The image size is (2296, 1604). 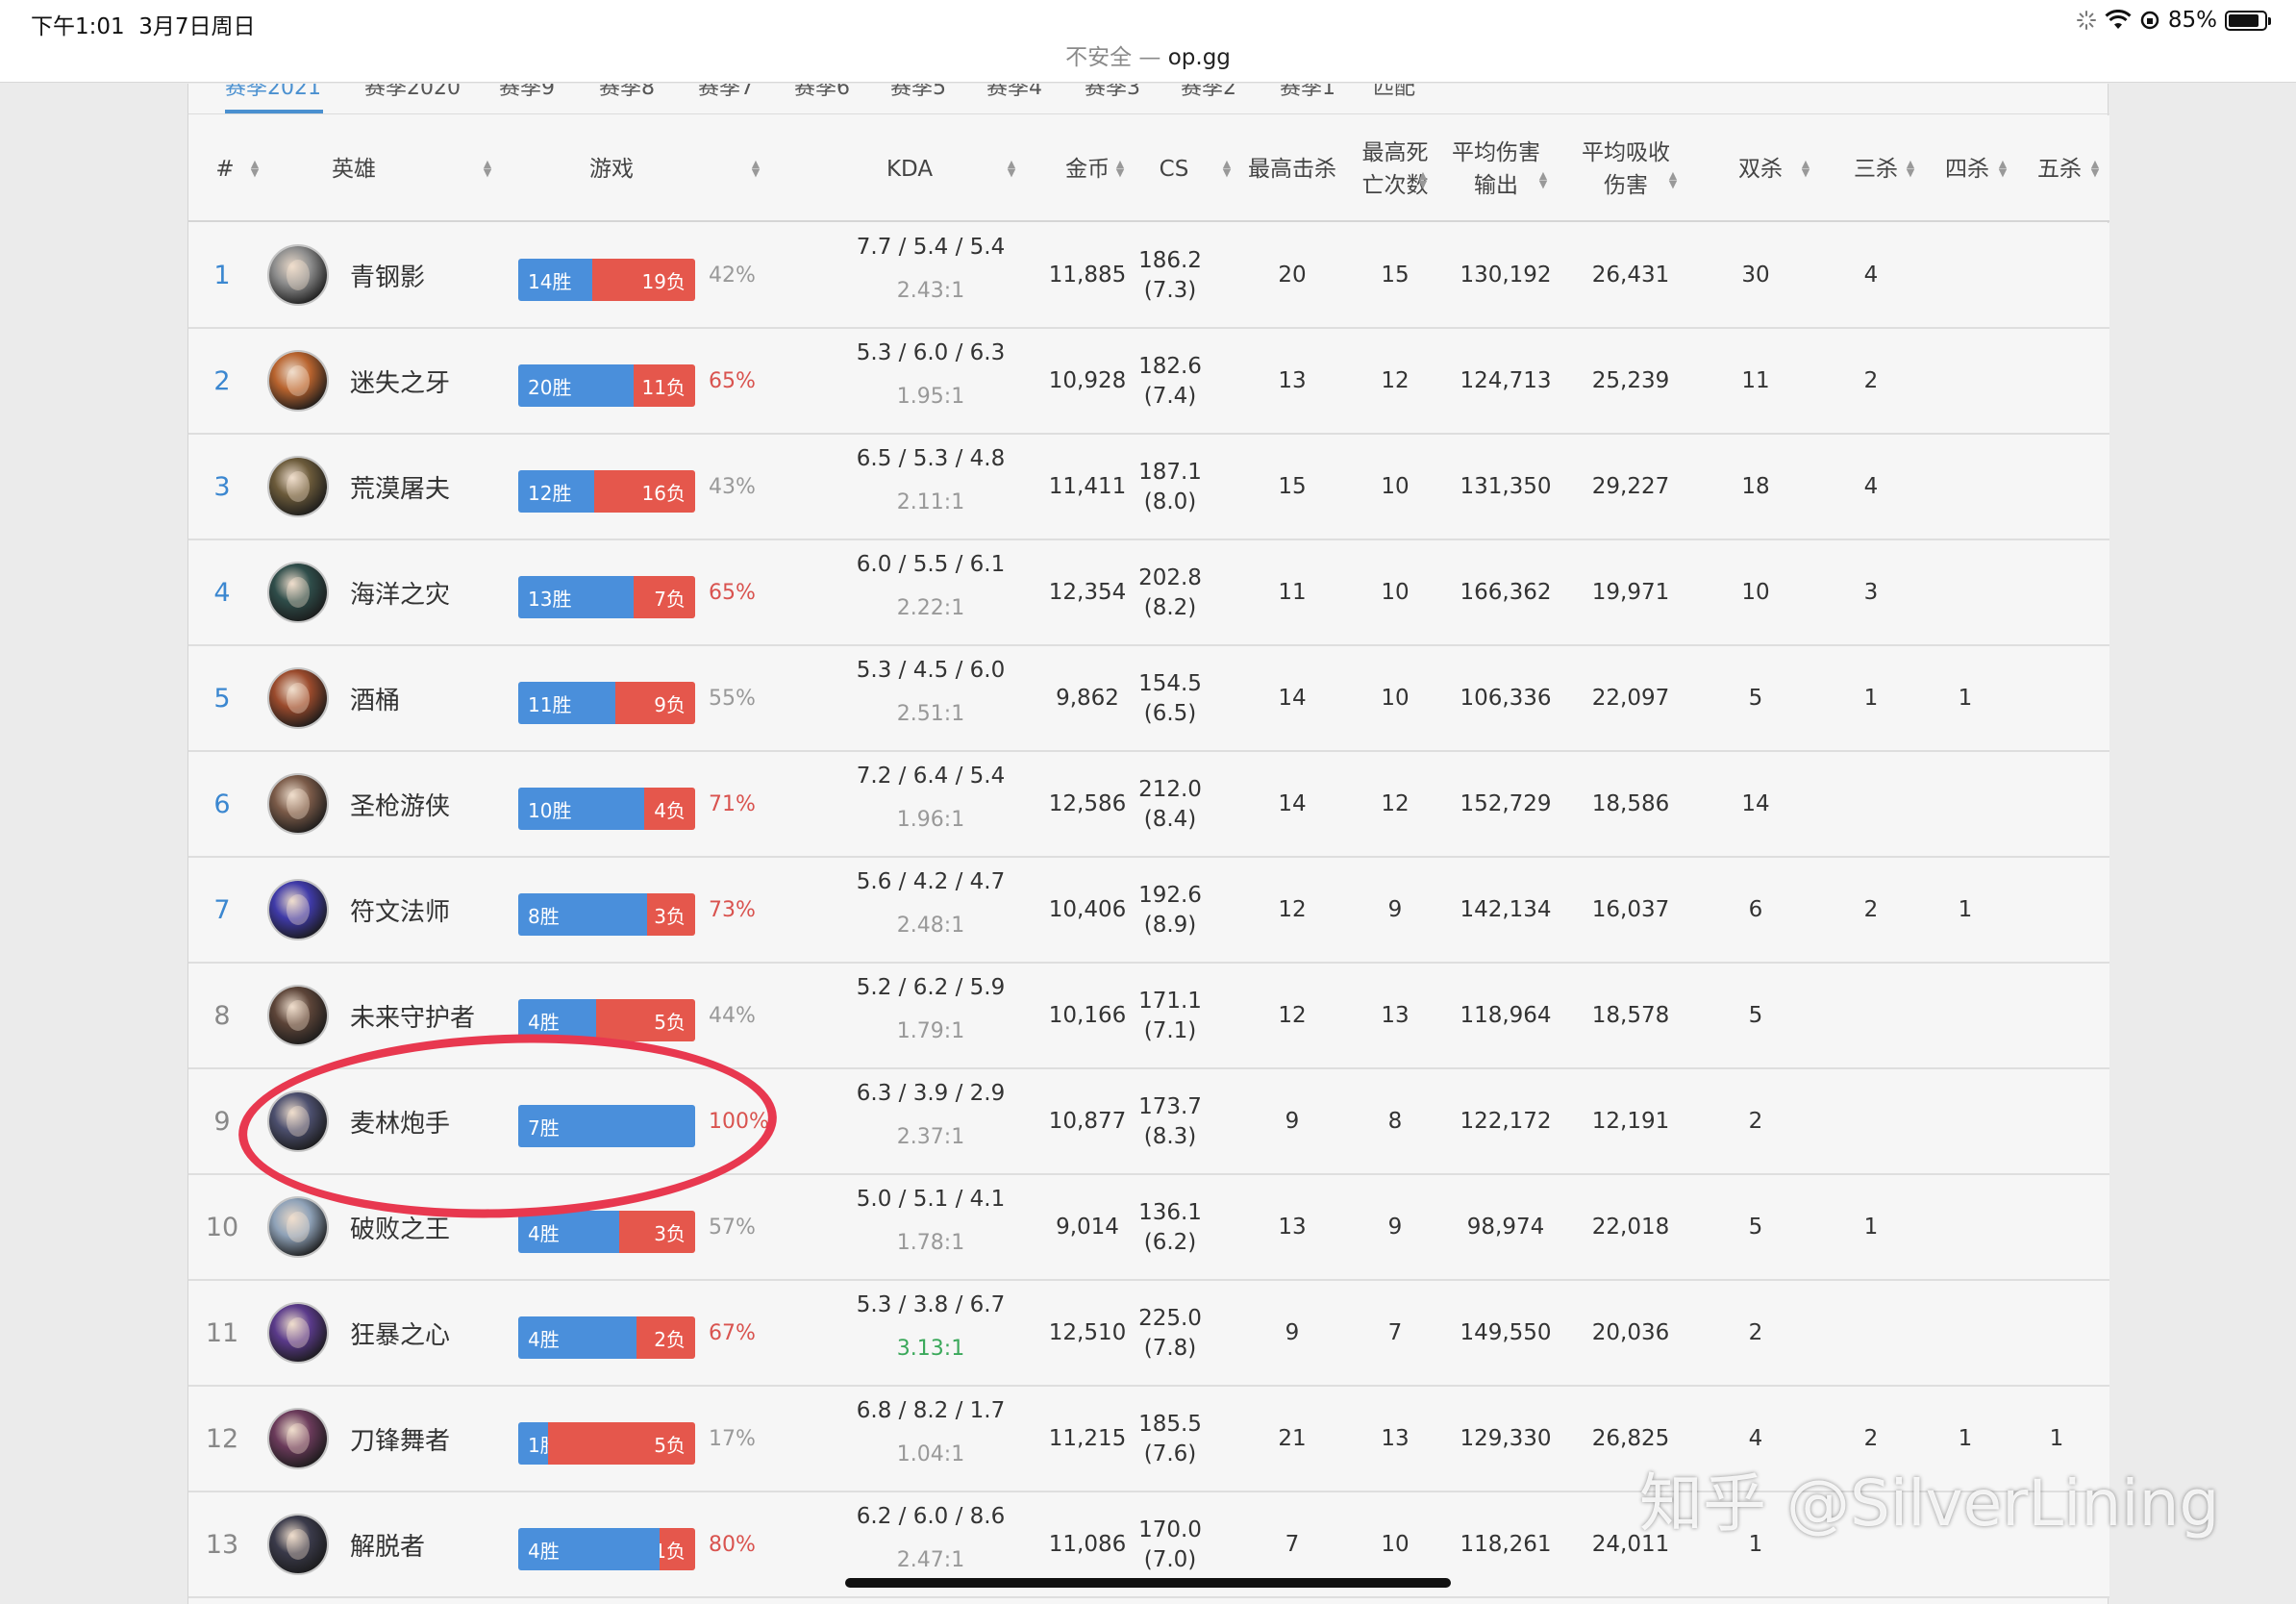 I want to click on triple-kill-cell, so click(x=1871, y=804).